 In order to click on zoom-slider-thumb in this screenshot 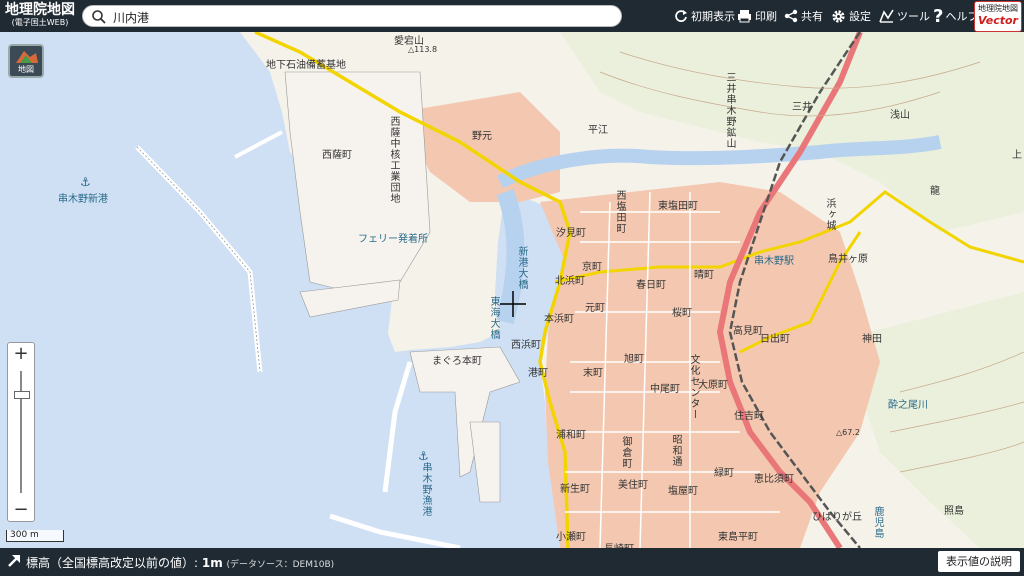, I will do `click(22, 395)`.